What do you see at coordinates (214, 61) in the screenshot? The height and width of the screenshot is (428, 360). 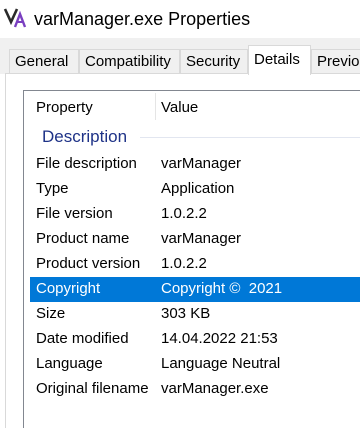 I see `tab-security: Security` at bounding box center [214, 61].